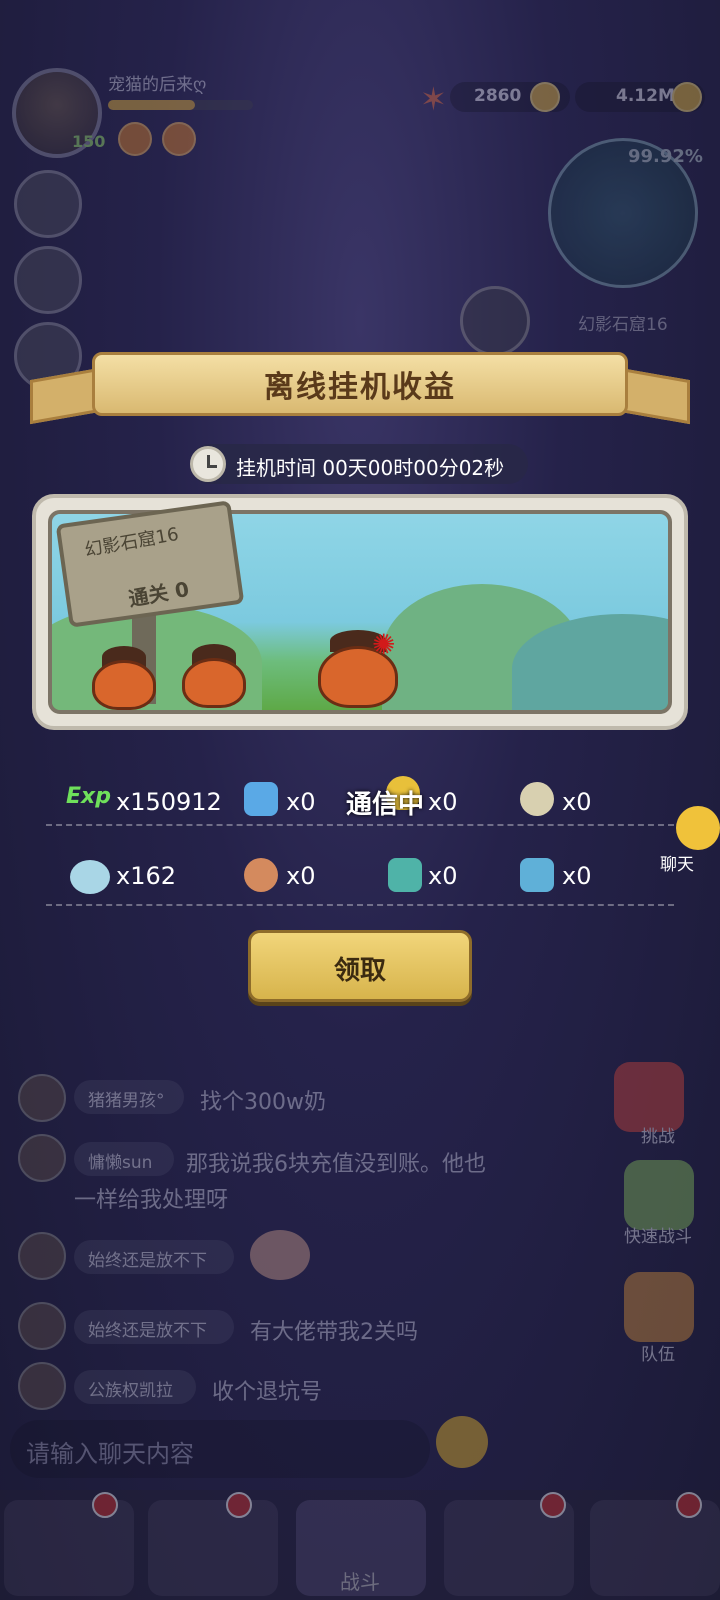  I want to click on crystal-icon, so click(261, 799).